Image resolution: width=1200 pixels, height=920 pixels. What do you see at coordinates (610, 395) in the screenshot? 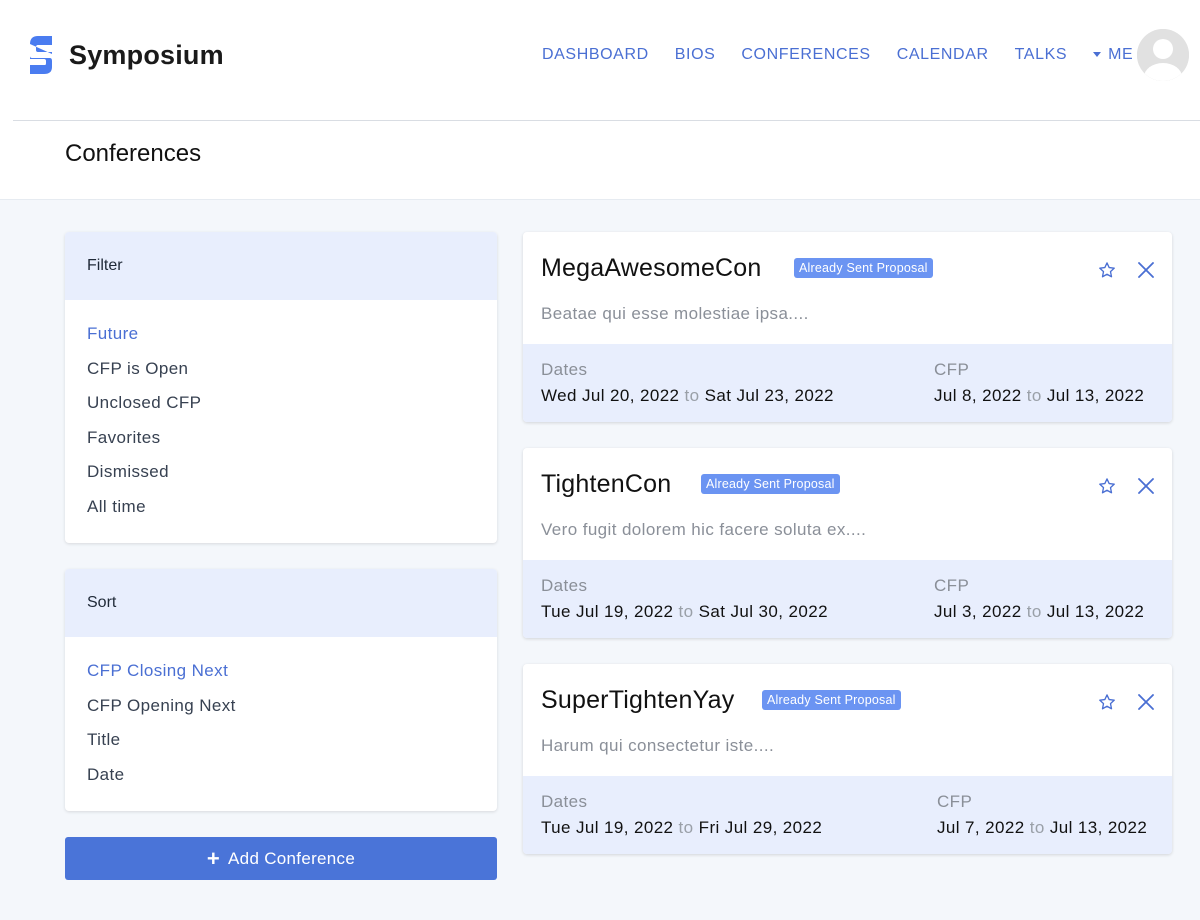
I see `dates-start: Wed Jul 20, 2022` at bounding box center [610, 395].